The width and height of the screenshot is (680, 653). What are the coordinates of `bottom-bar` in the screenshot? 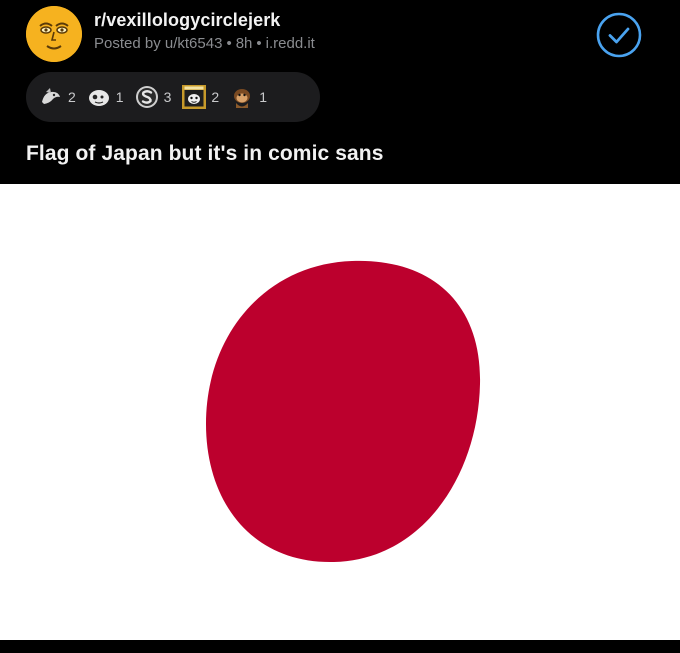 It's located at (340, 646).